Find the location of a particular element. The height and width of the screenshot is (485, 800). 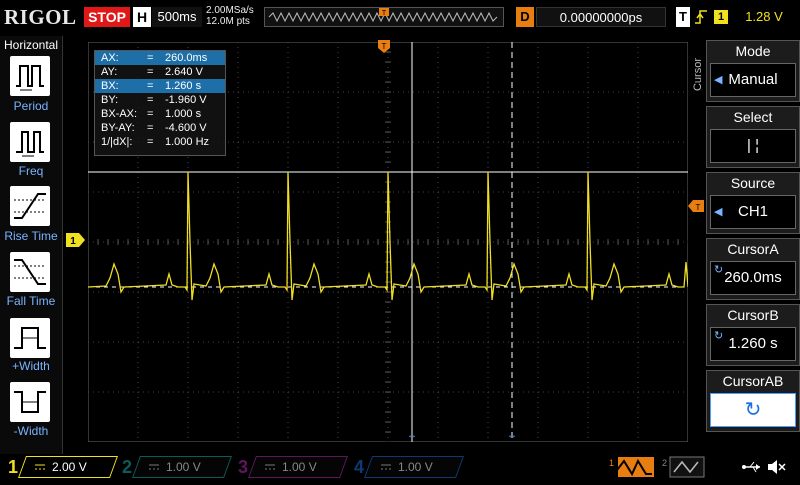

memory-depth: 12.0M pts is located at coordinates (228, 21).